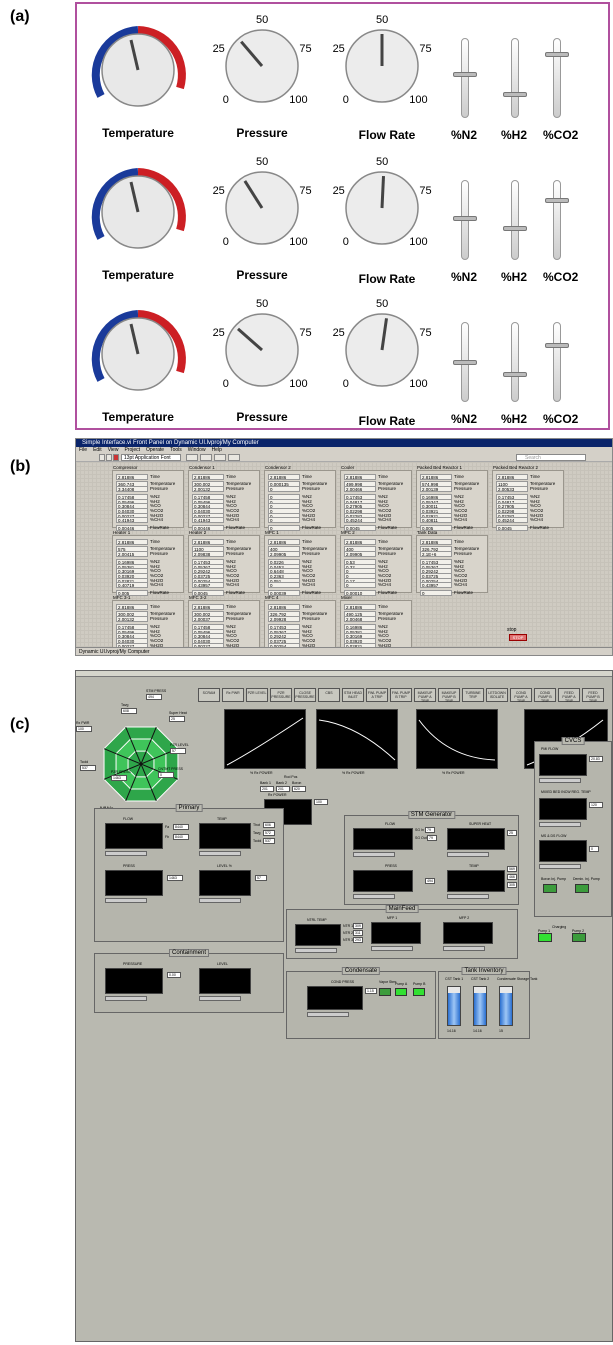 This screenshot has width=613, height=1345. Describe the element at coordinates (360, 618) in the screenshot. I see `value-field: 2.00468` at that location.